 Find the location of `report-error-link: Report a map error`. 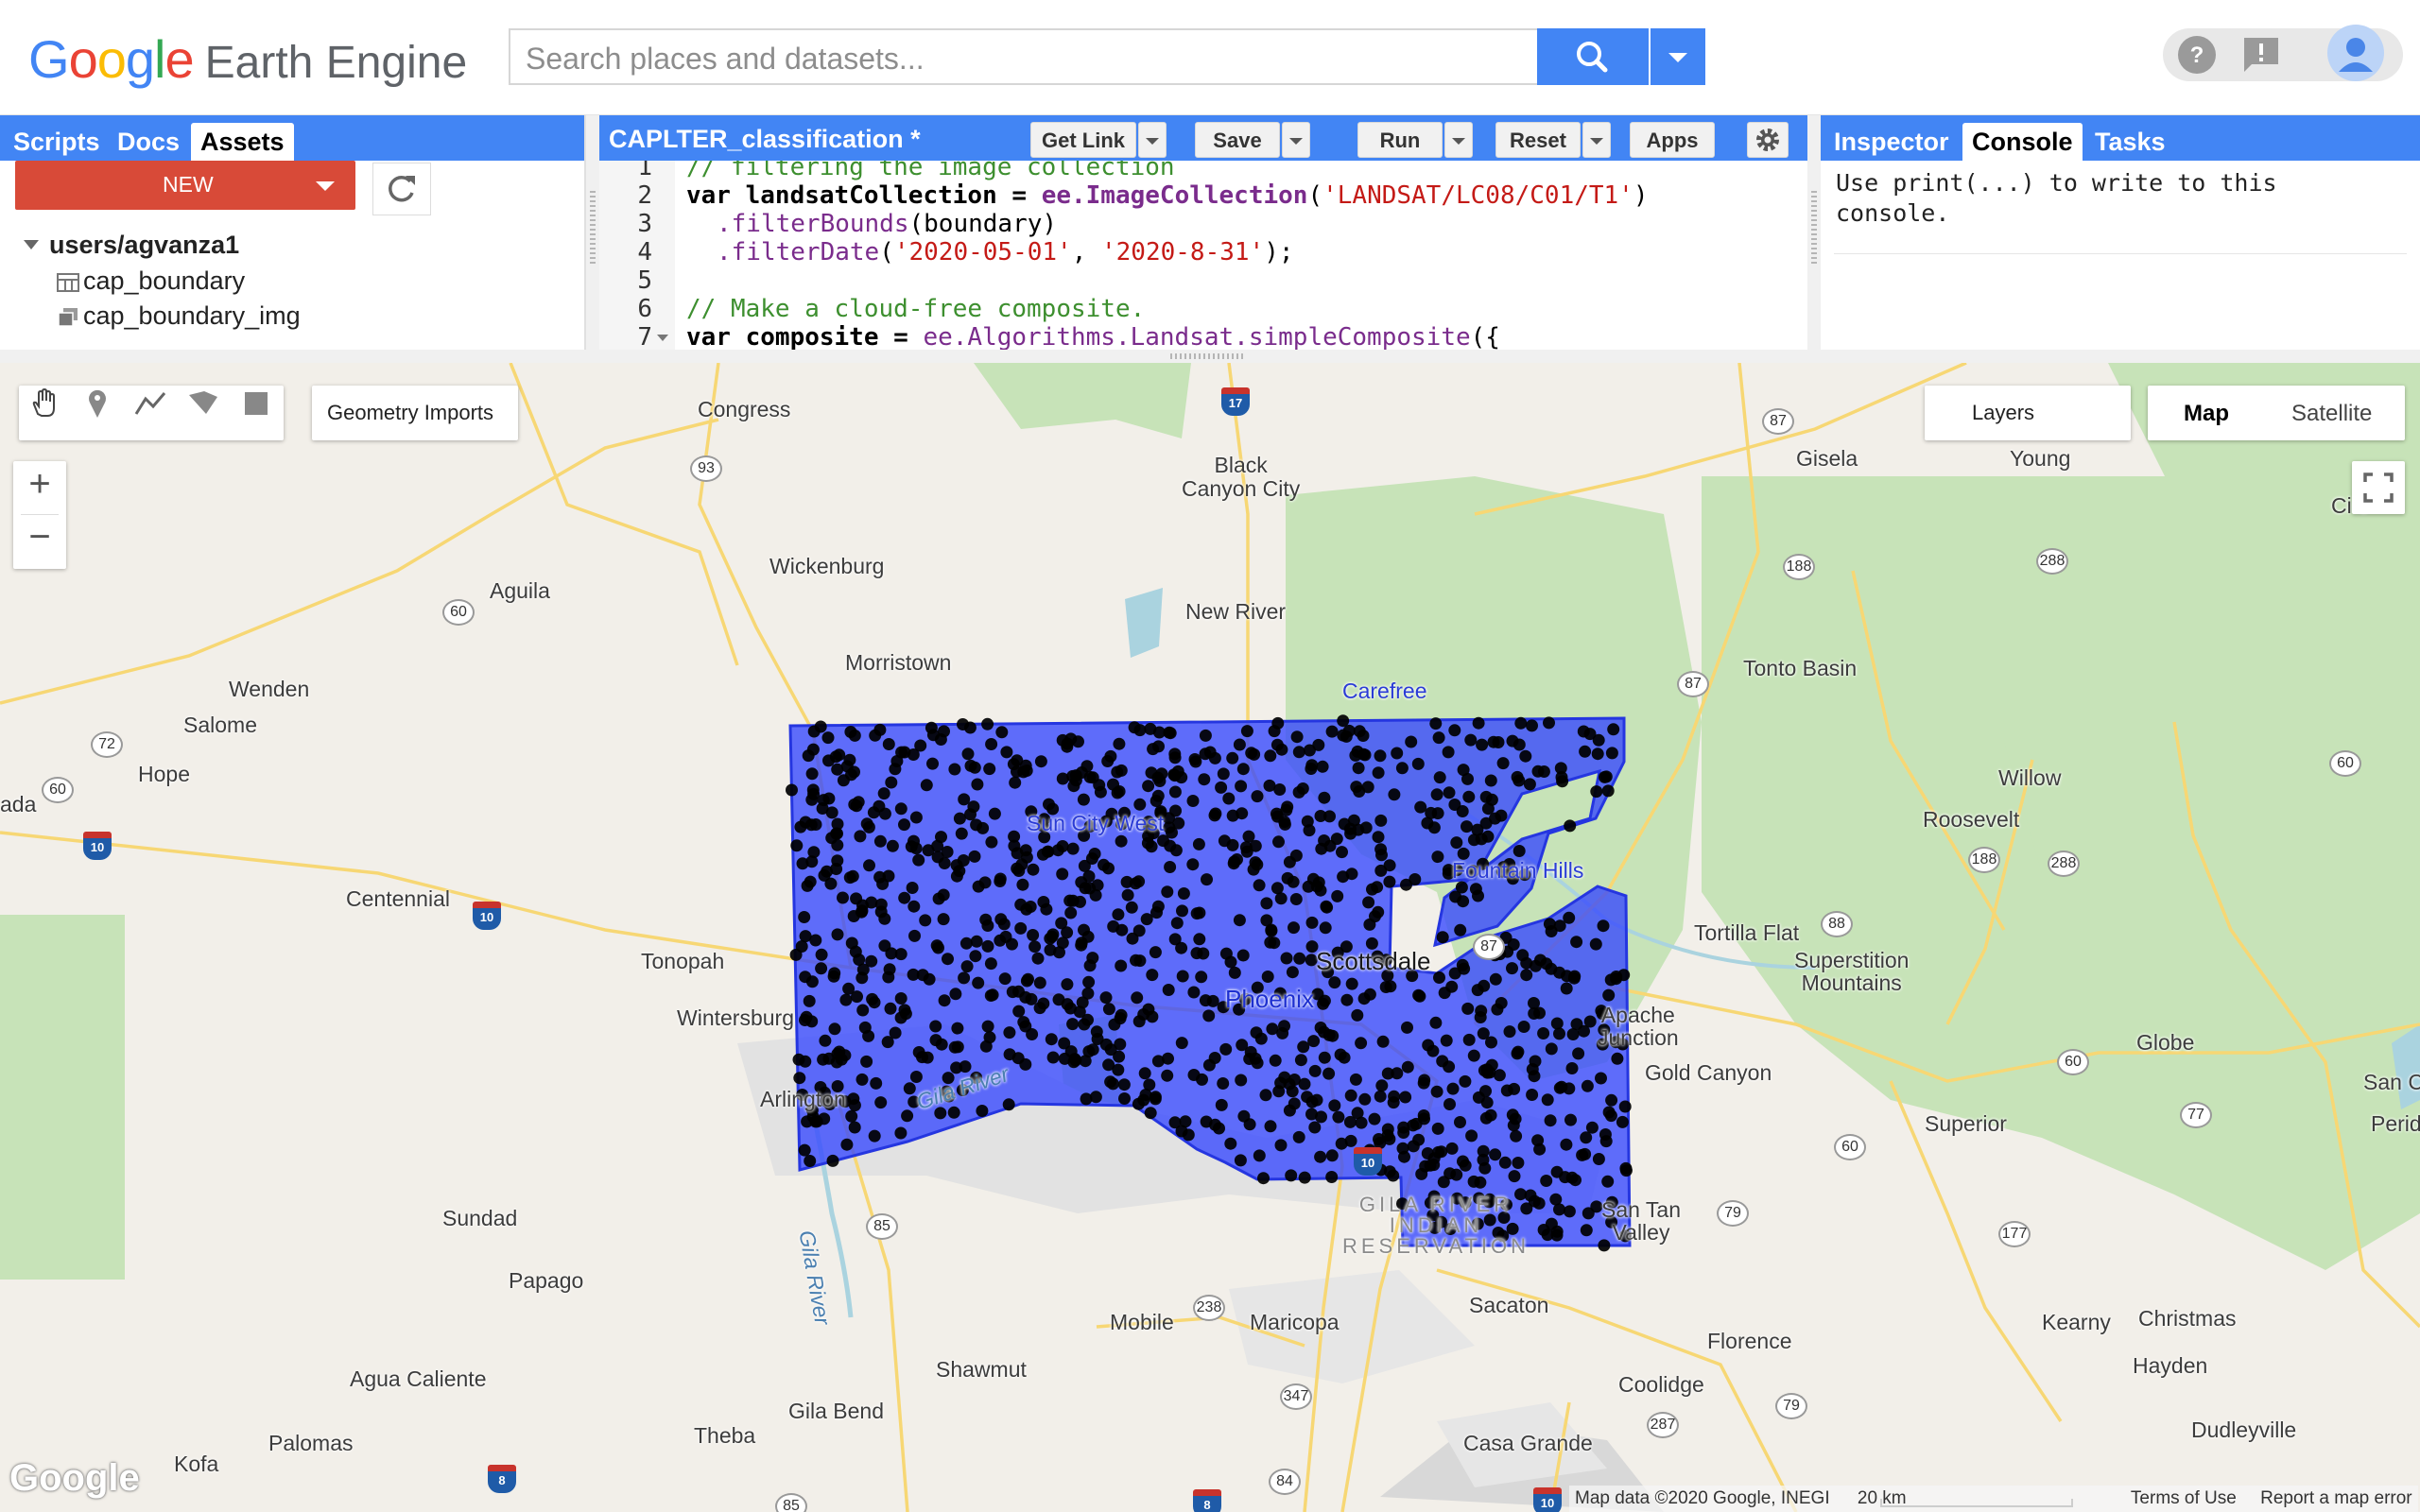

report-error-link: Report a map error is located at coordinates (2336, 1498).